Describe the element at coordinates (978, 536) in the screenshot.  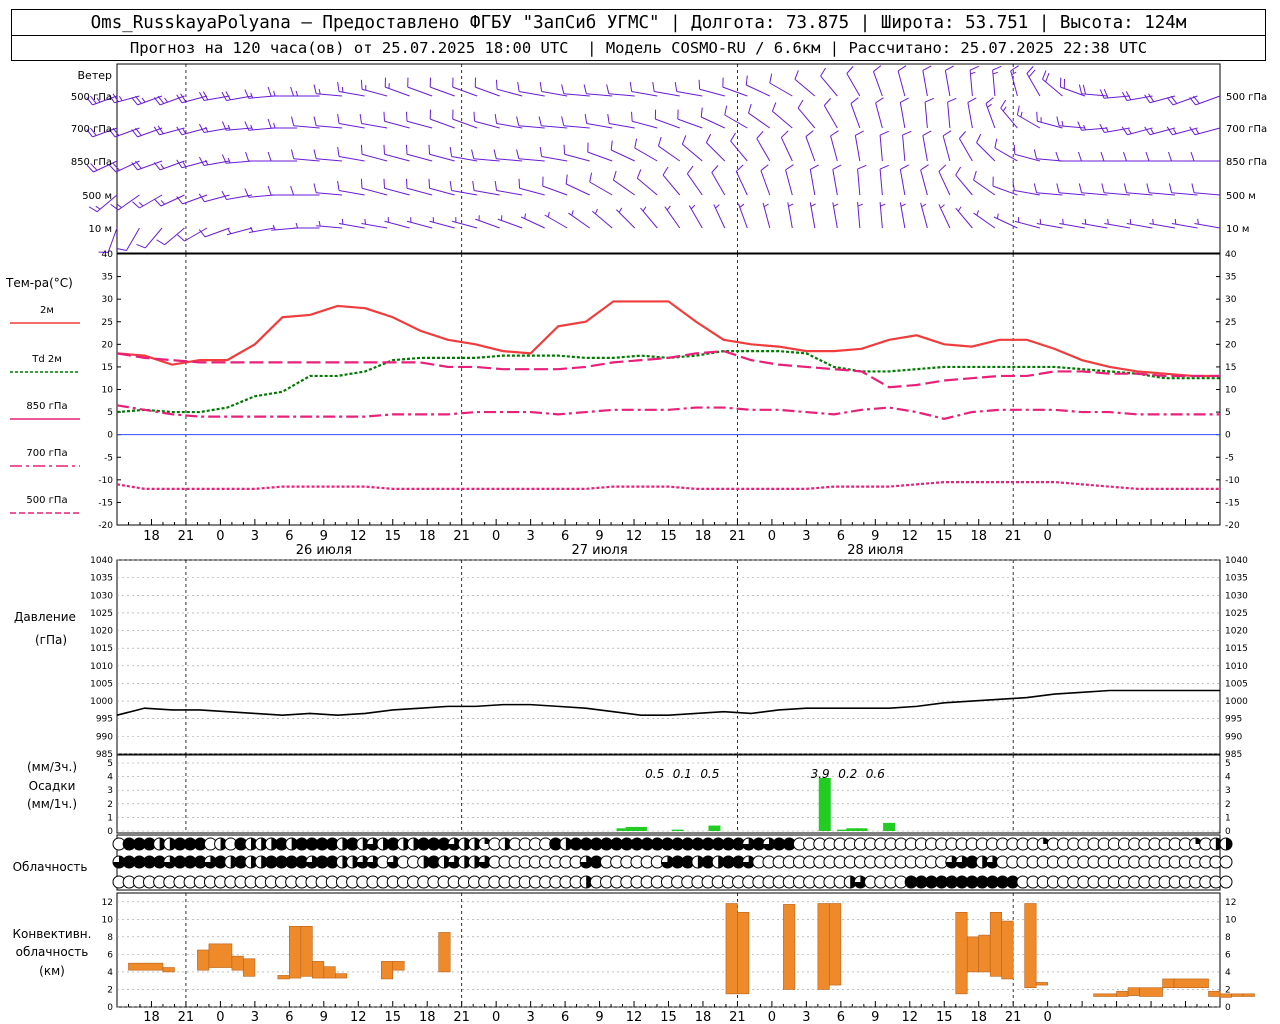
I see `x-tick-label: 18` at that location.